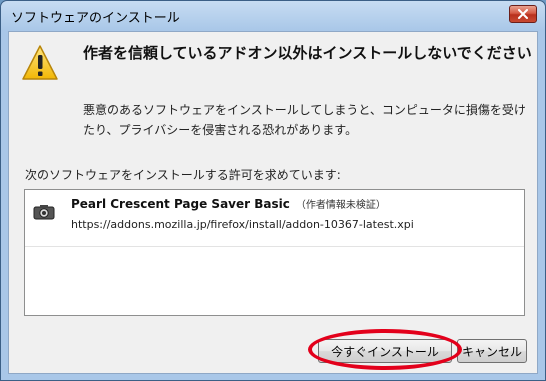 The image size is (546, 381). What do you see at coordinates (492, 351) in the screenshot?
I see `cancel-button: キャンセル` at bounding box center [492, 351].